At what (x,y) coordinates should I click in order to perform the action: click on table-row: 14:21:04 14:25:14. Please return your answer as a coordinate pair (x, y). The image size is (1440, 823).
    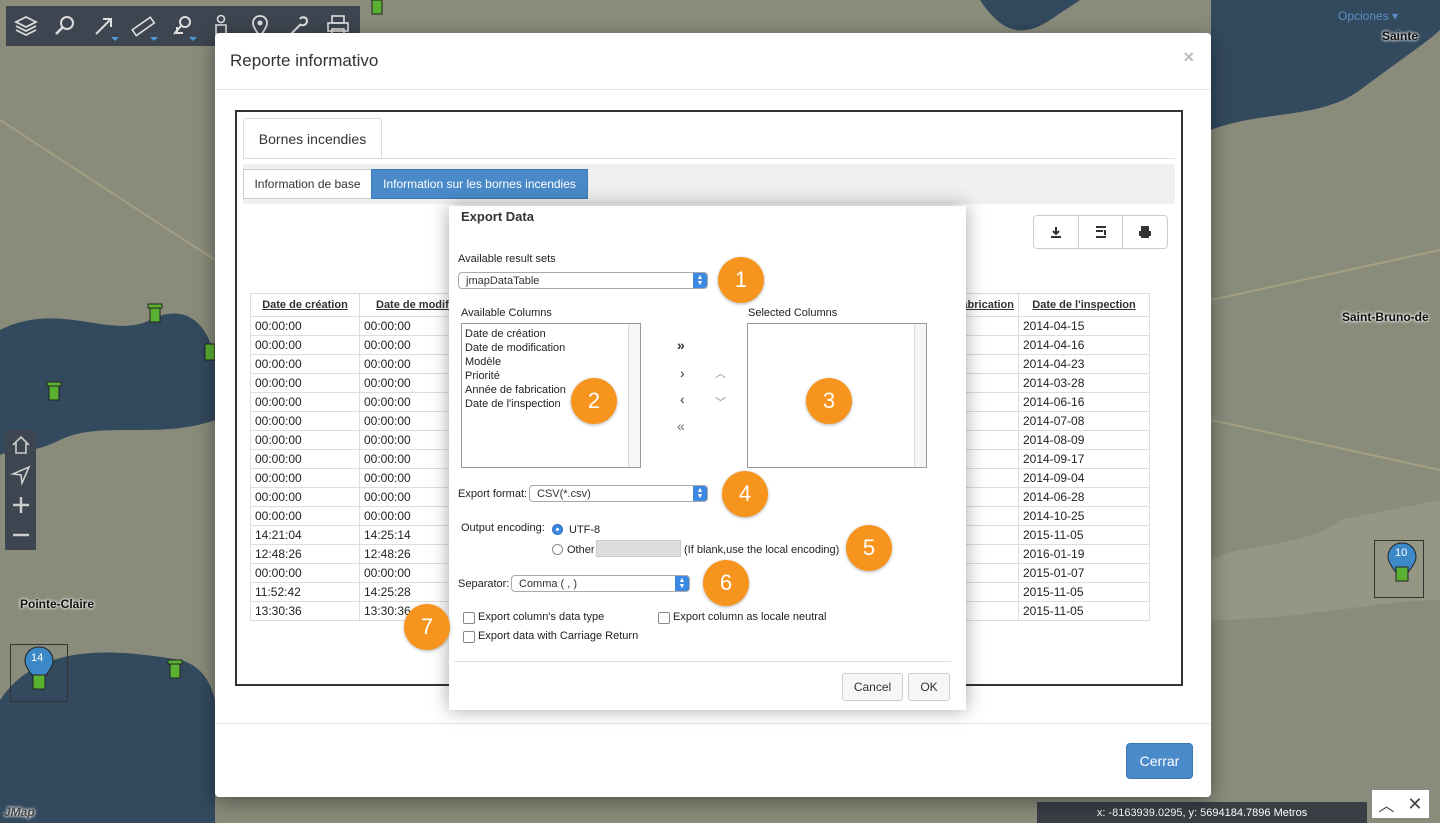
    Looking at the image, I should click on (360, 535).